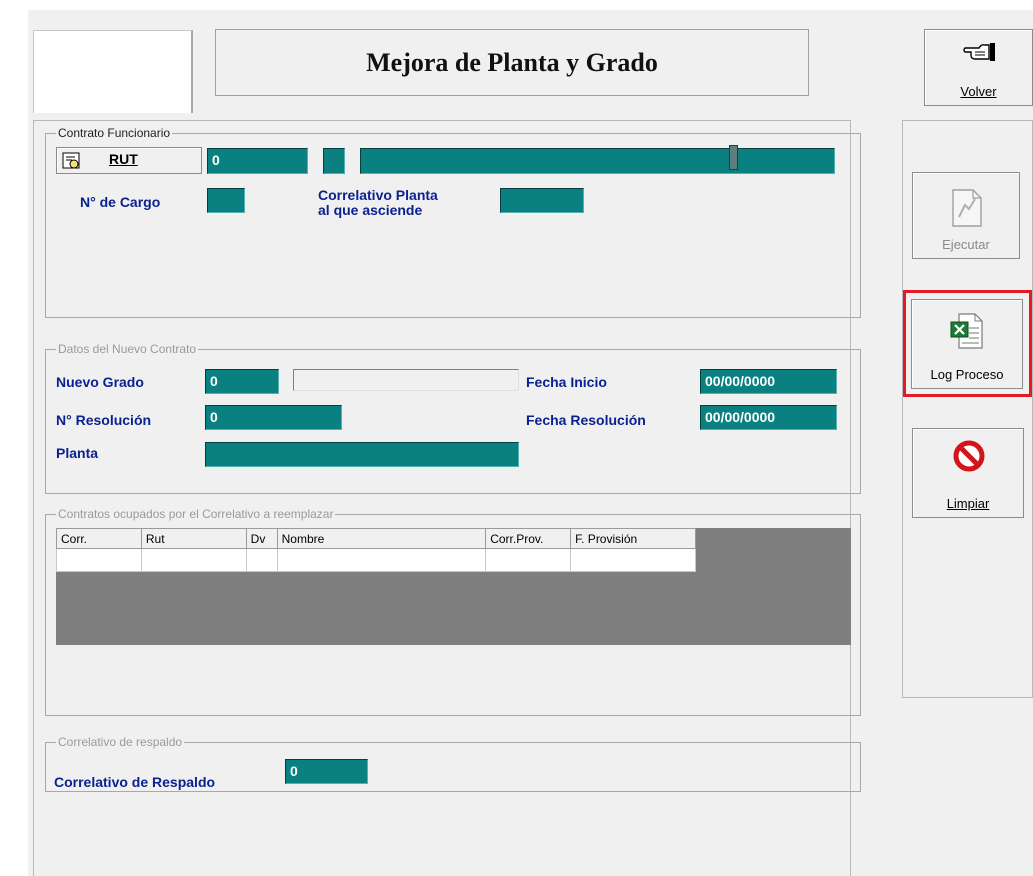  What do you see at coordinates (381, 538) in the screenshot?
I see `col-nombre: Nombre` at bounding box center [381, 538].